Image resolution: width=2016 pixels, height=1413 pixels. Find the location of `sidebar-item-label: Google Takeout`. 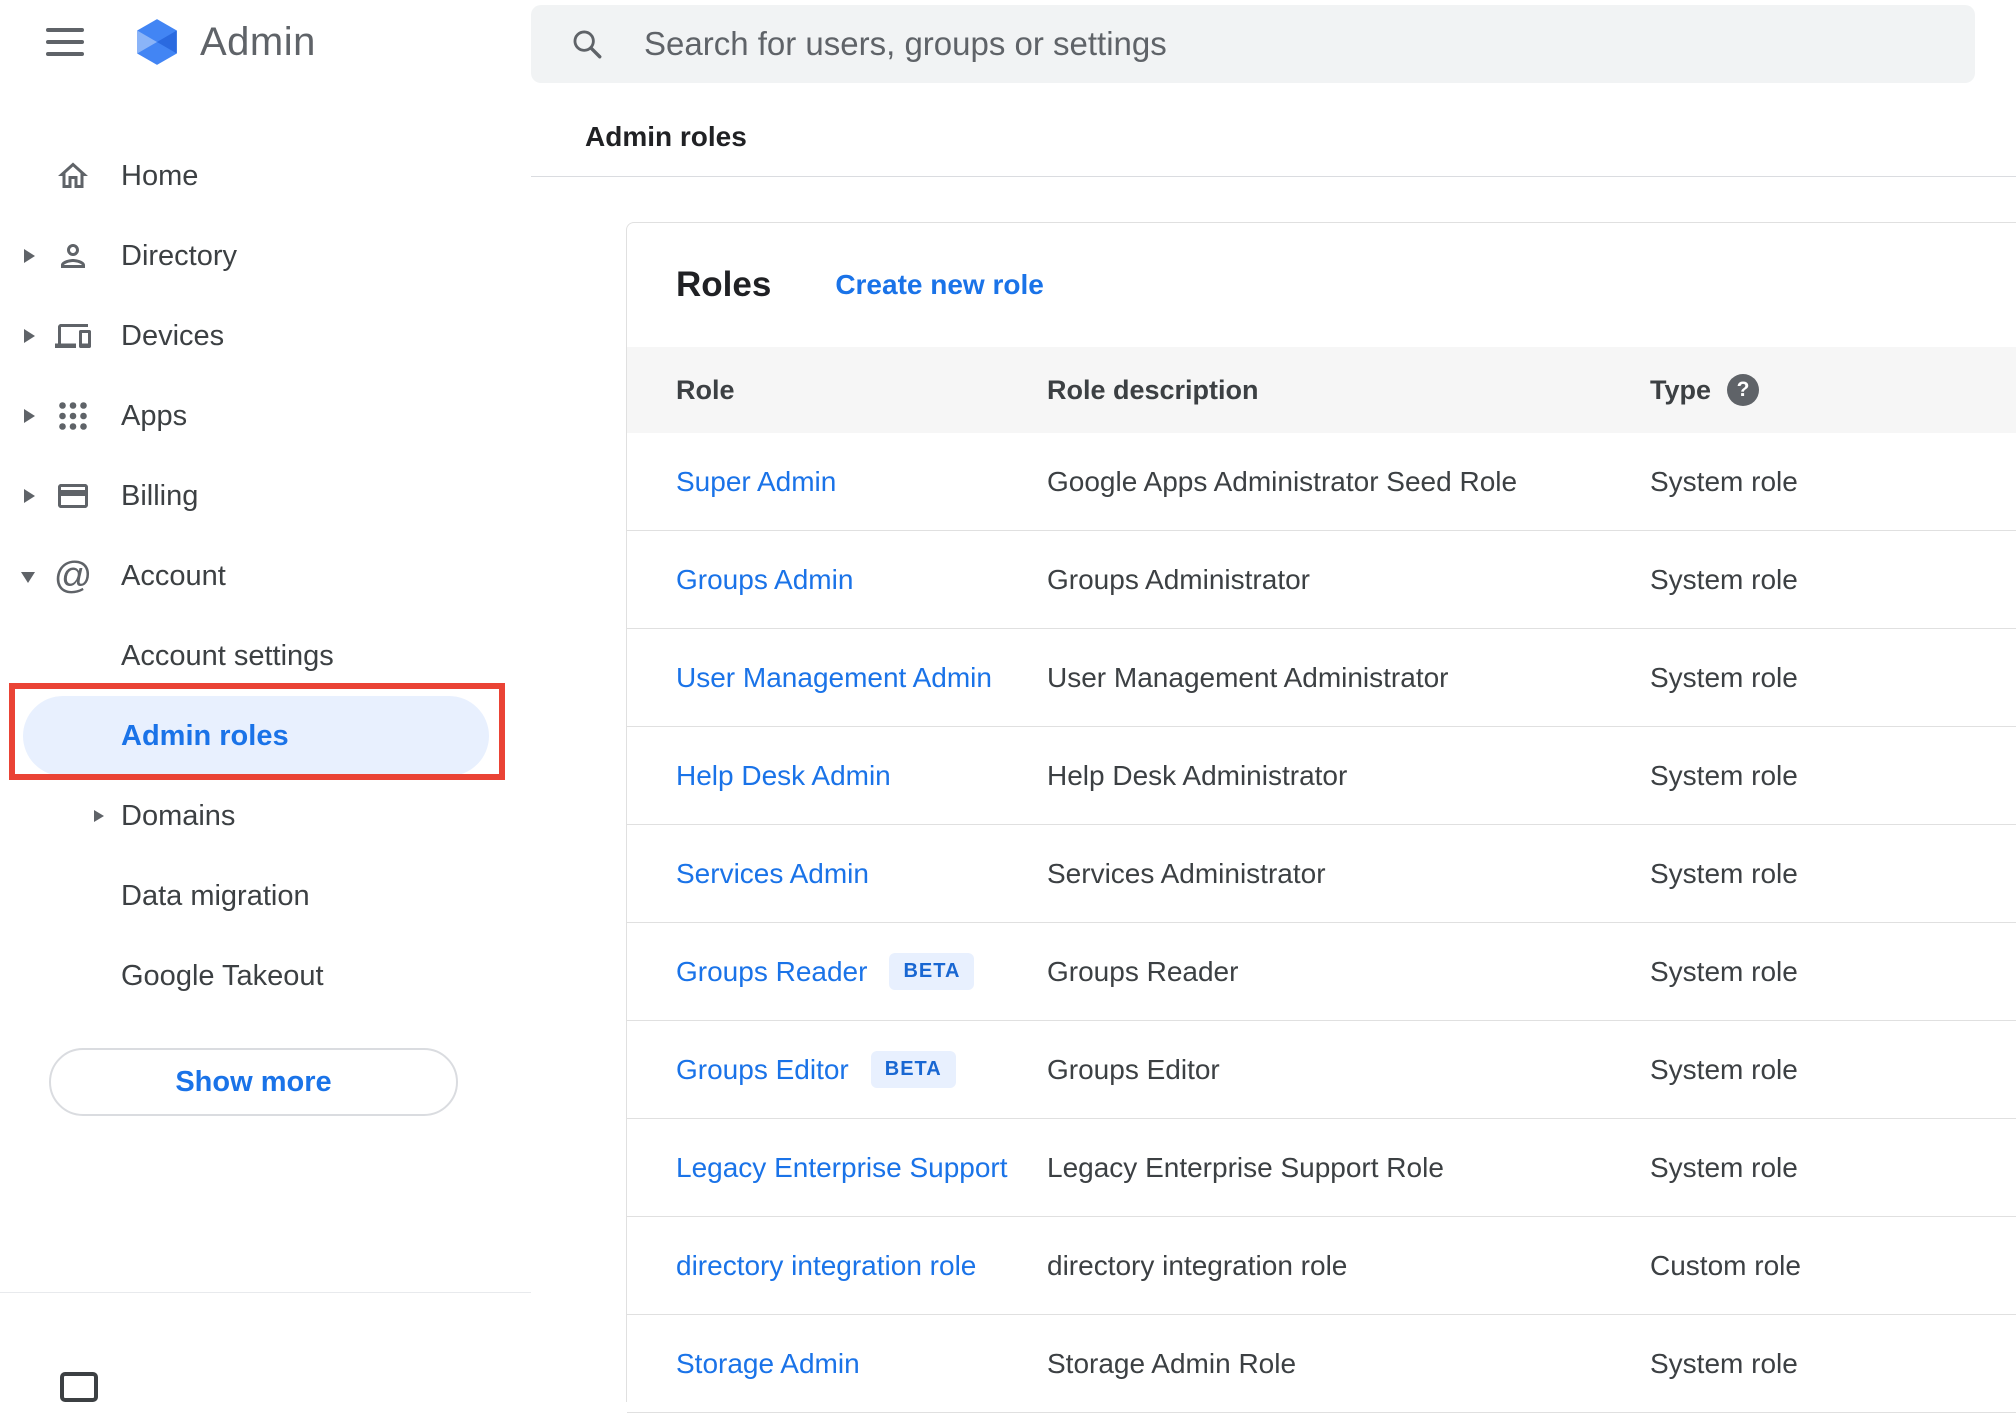

sidebar-item-label: Google Takeout is located at coordinates (222, 975).